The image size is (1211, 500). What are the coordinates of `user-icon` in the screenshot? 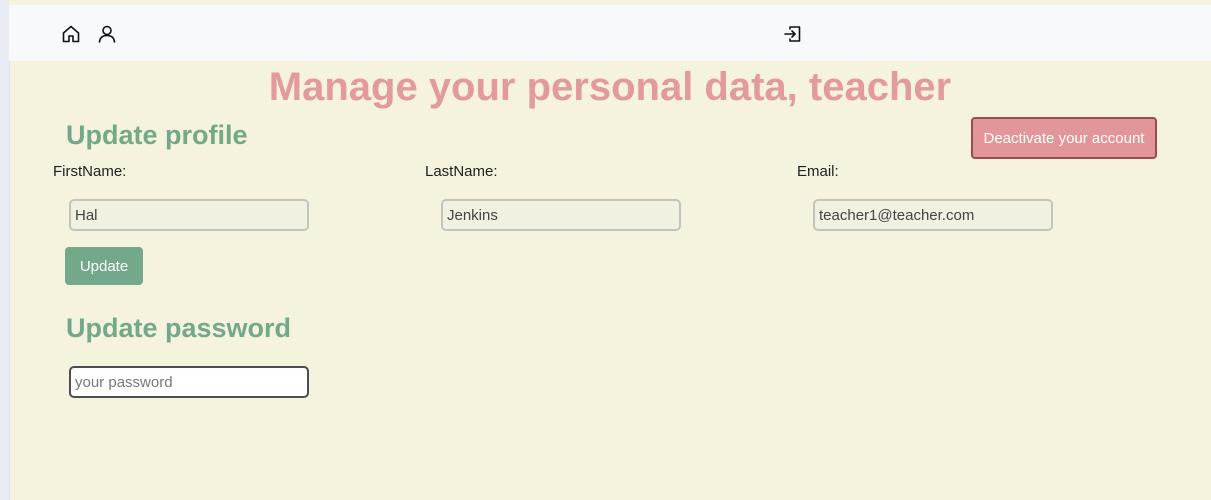 It's located at (107, 34).